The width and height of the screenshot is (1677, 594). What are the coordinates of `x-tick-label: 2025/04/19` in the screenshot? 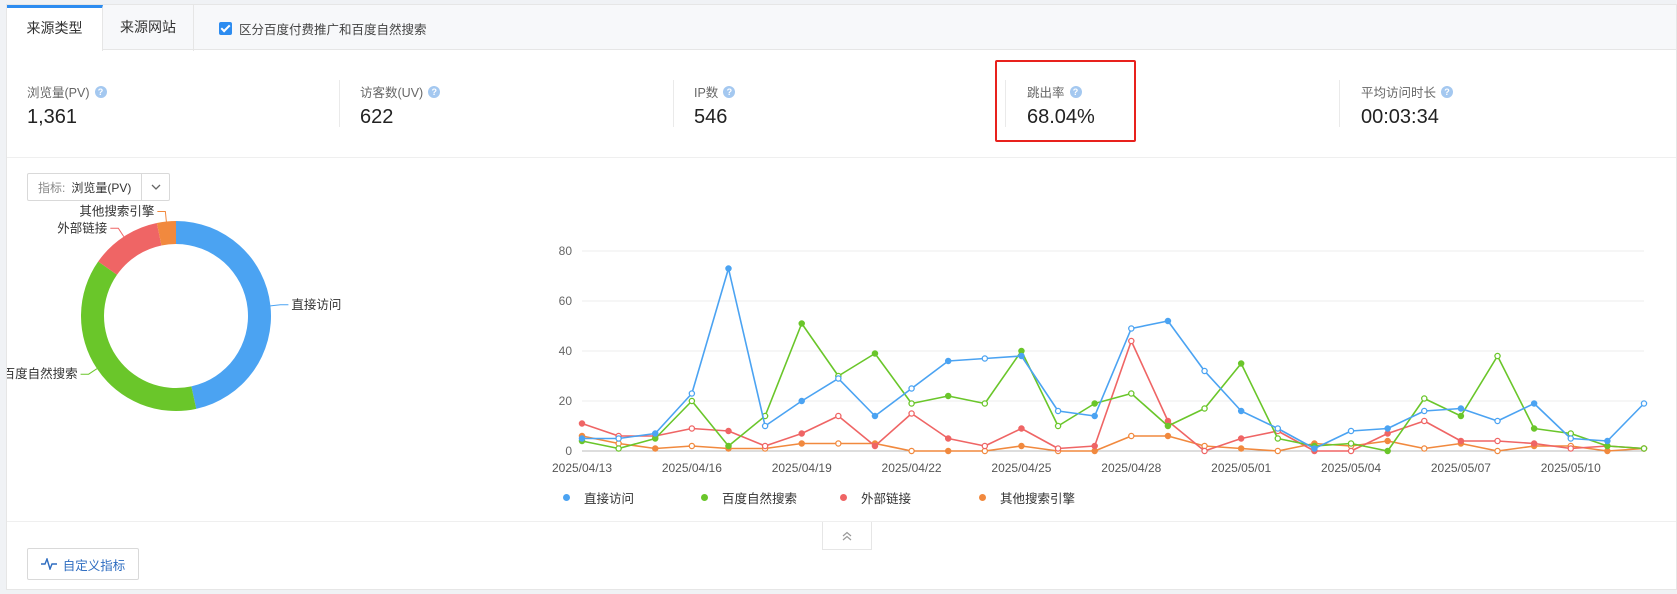 It's located at (802, 468).